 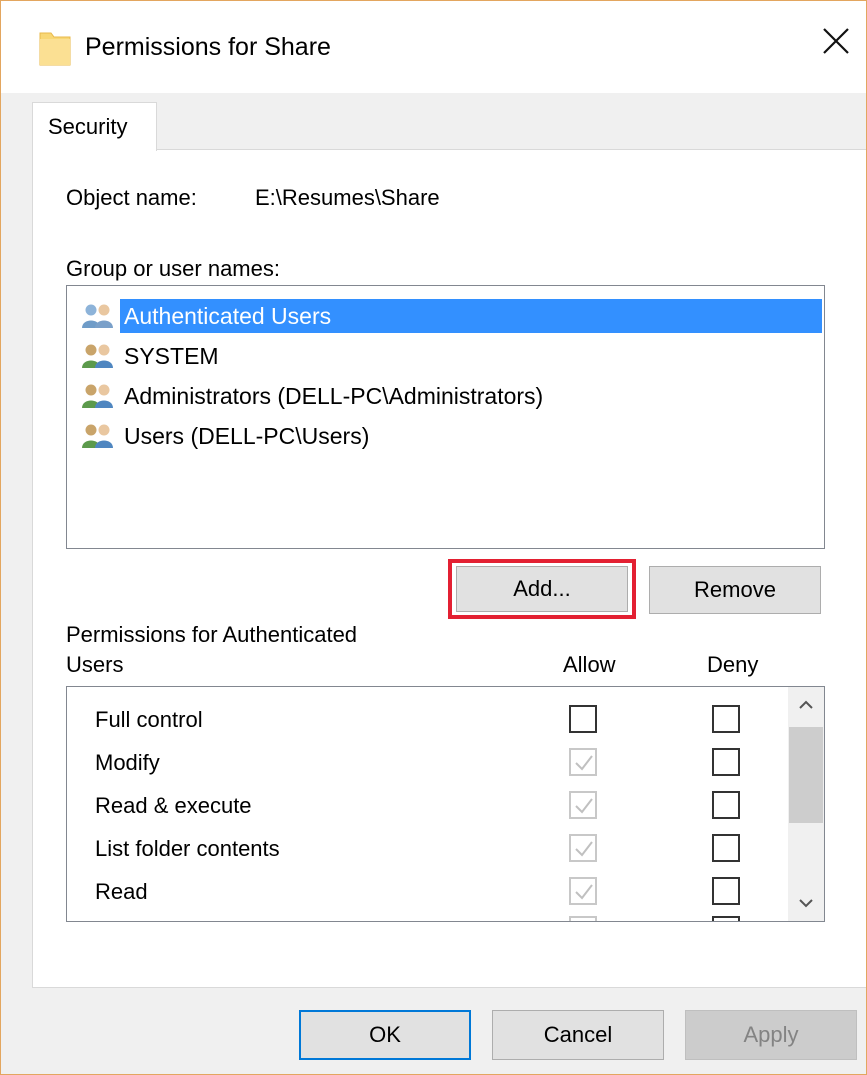 What do you see at coordinates (726, 918) in the screenshot?
I see `deny-checkbox-partial` at bounding box center [726, 918].